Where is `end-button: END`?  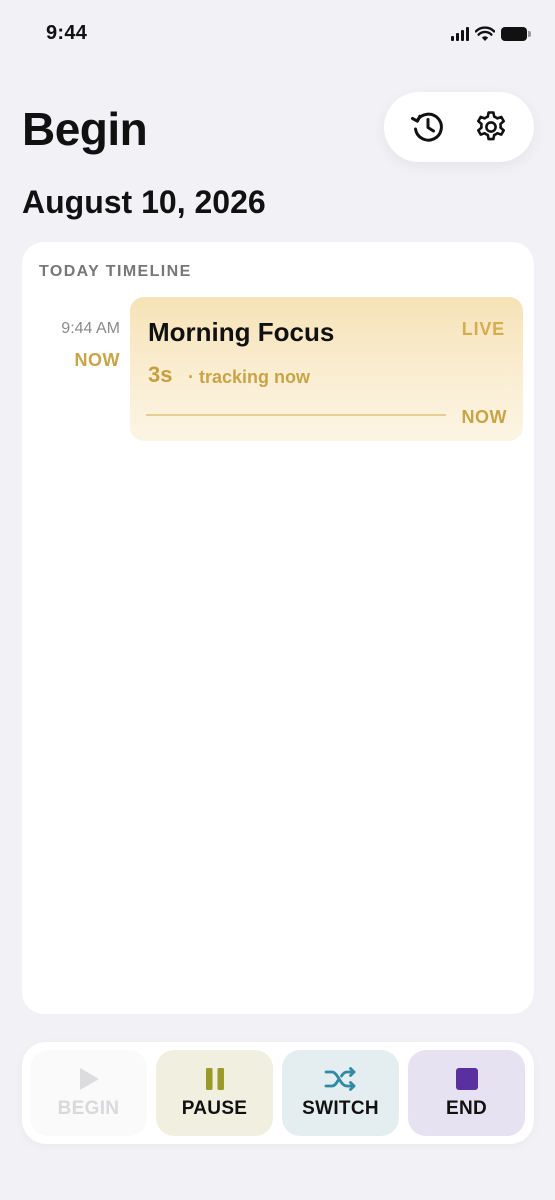 end-button: END is located at coordinates (466, 1093).